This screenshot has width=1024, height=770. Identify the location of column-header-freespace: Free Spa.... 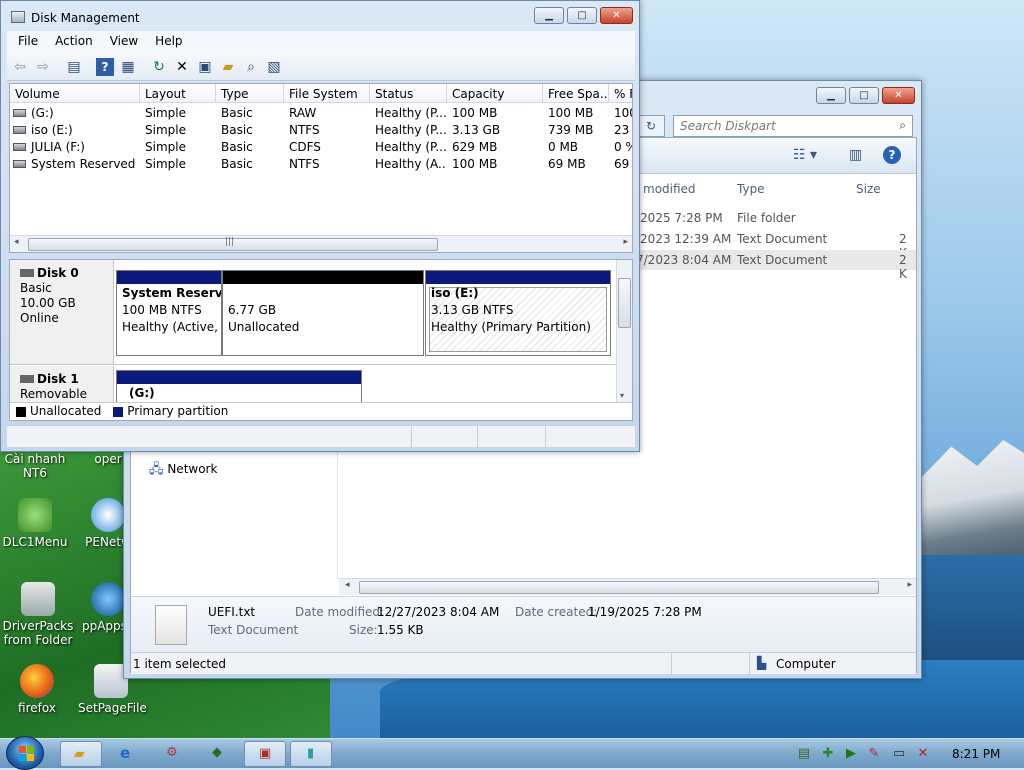
(576, 93).